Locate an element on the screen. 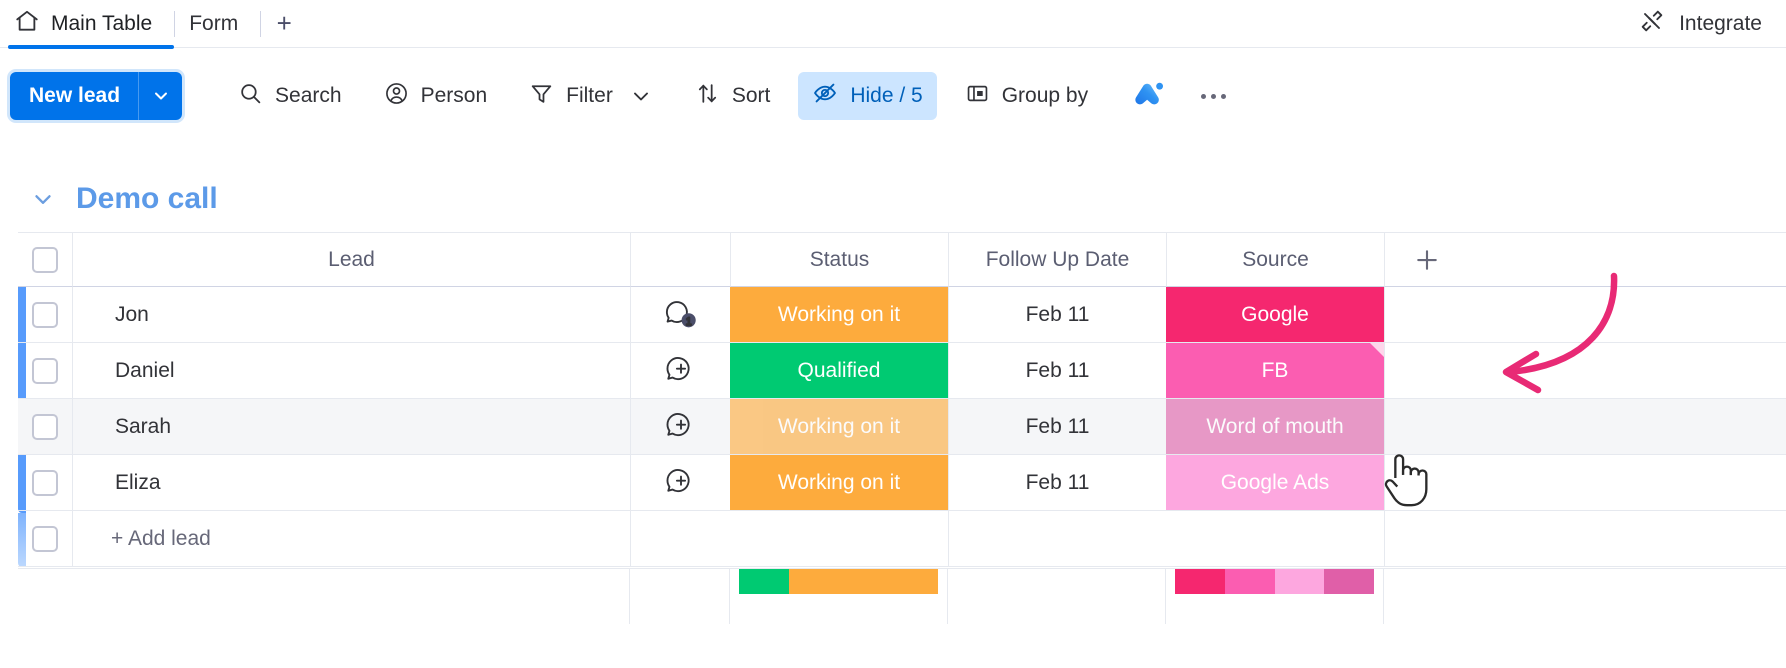  new-lead-dropdown-button is located at coordinates (160, 96).